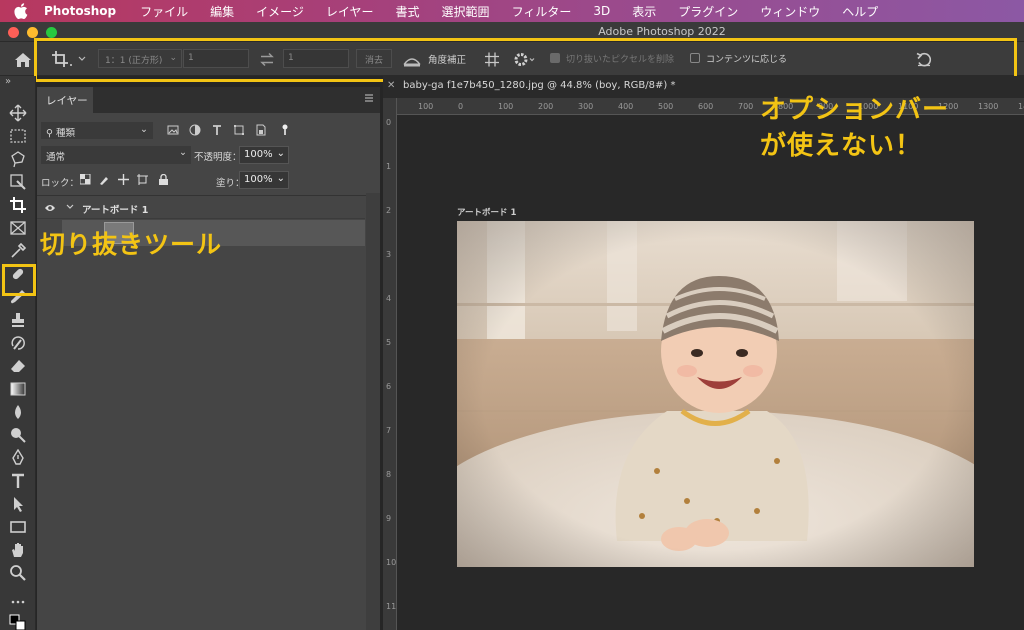 Image resolution: width=1024 pixels, height=630 pixels. What do you see at coordinates (173, 130) in the screenshot?
I see `image-filter-icon` at bounding box center [173, 130].